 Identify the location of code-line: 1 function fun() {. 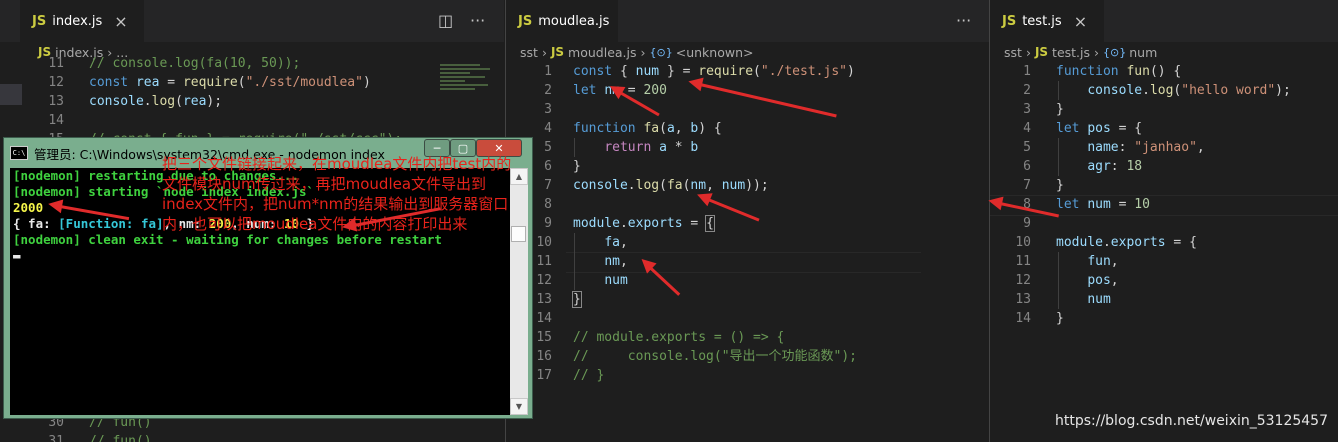
(1164, 71).